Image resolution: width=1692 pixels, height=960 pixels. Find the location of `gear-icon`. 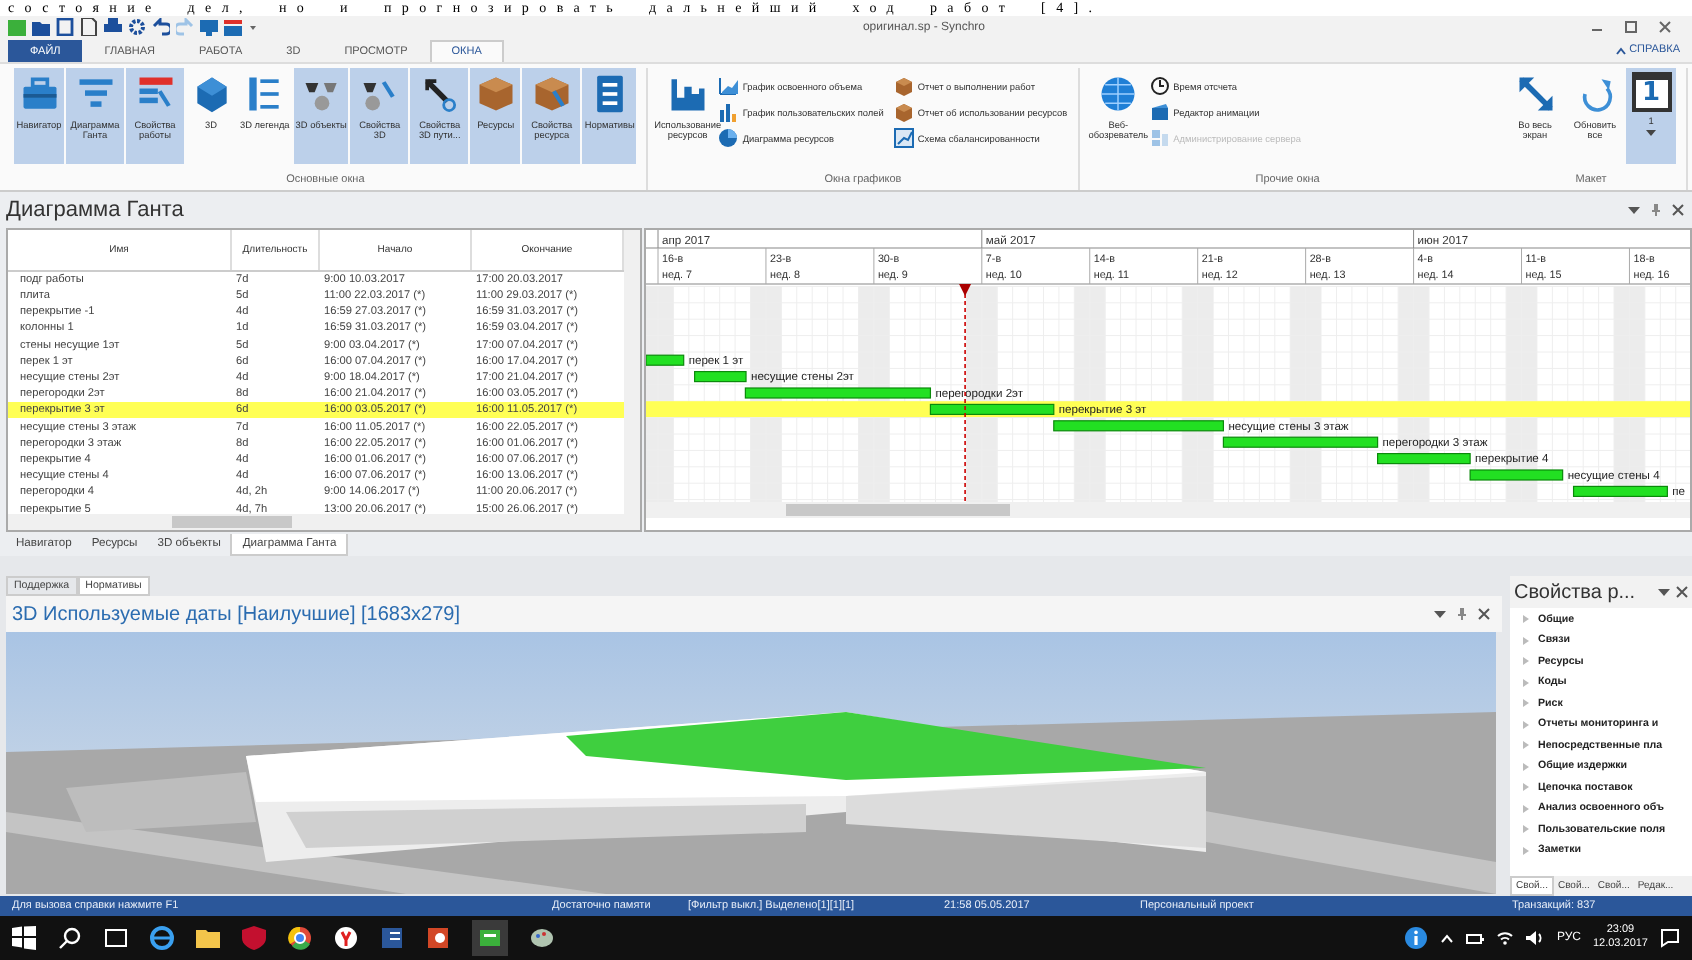

gear-icon is located at coordinates (137, 27).